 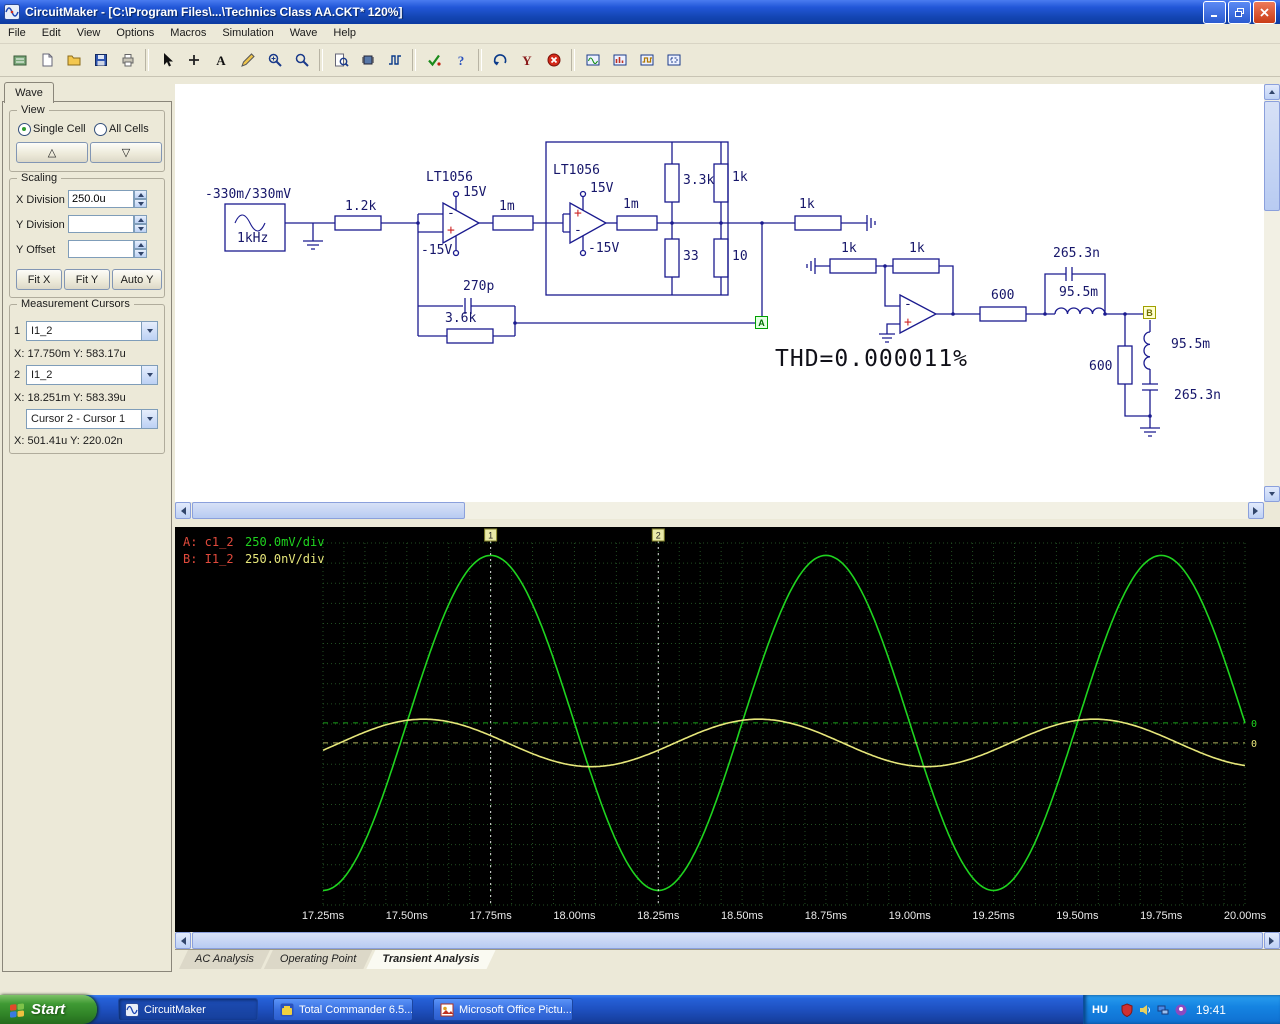 I want to click on menu-view: View, so click(x=89, y=33).